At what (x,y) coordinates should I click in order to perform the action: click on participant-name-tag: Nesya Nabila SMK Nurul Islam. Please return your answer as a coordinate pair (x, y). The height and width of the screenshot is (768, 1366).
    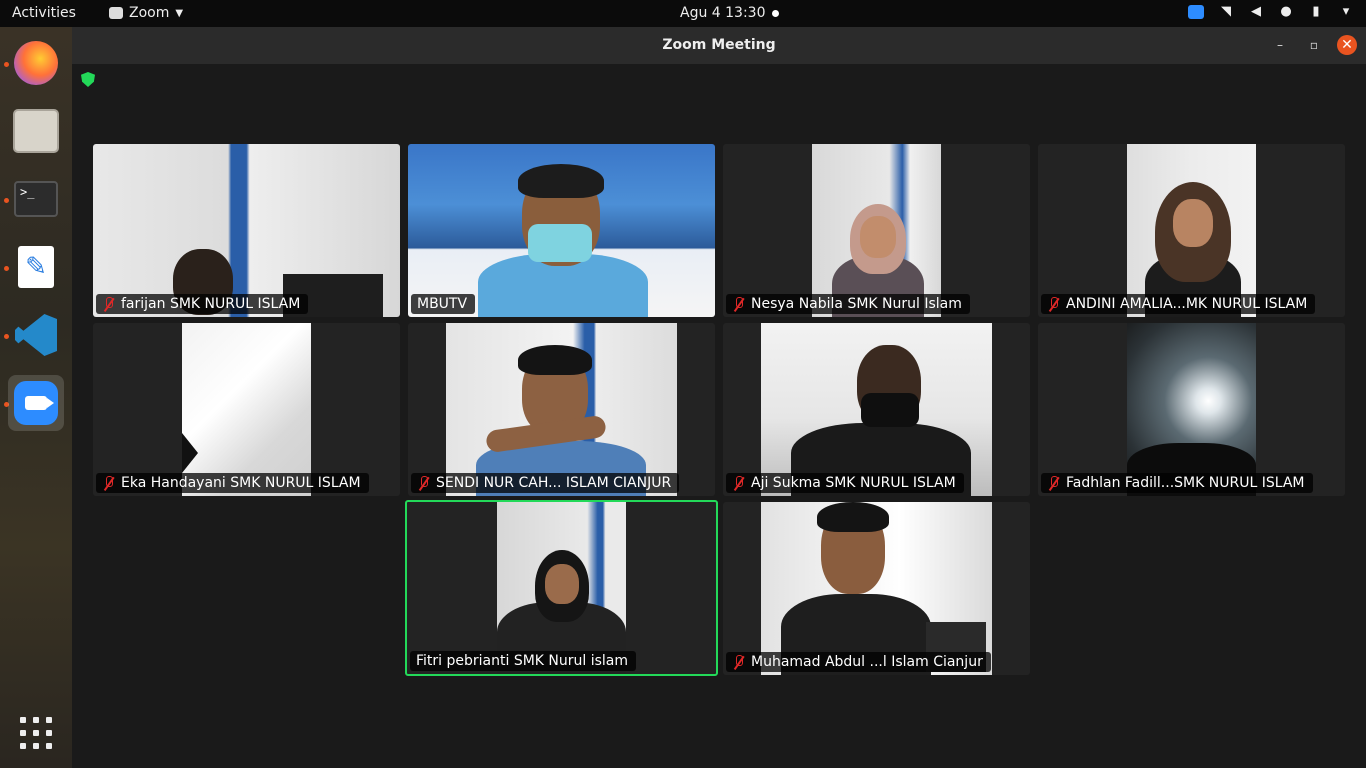
    Looking at the image, I should click on (848, 304).